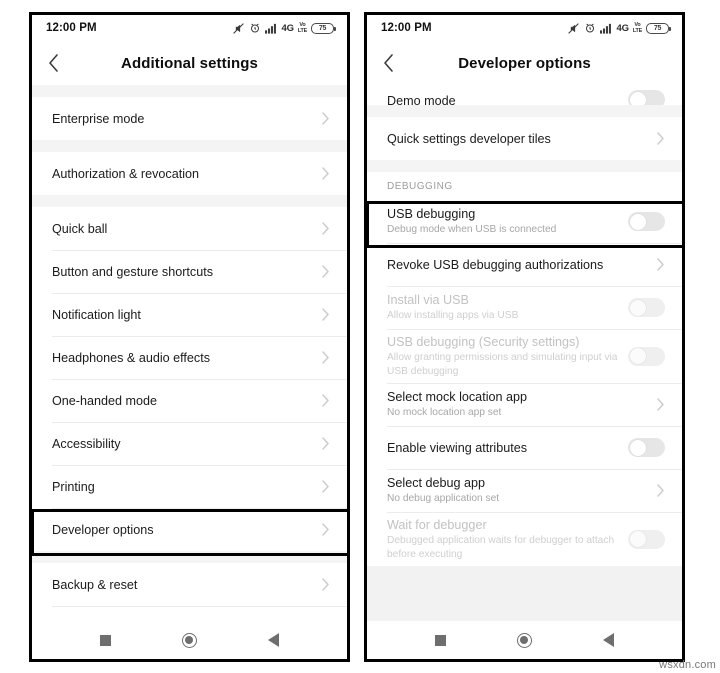  What do you see at coordinates (182, 444) in the screenshot?
I see `list-item-texts: Accessibility` at bounding box center [182, 444].